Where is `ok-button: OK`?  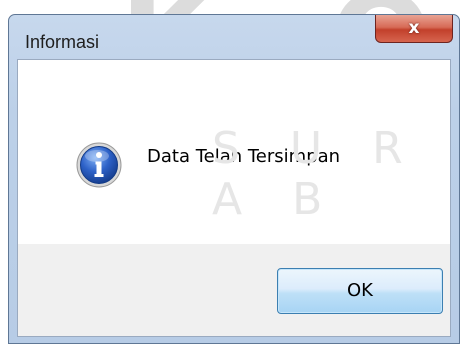 ok-button: OK is located at coordinates (360, 291).